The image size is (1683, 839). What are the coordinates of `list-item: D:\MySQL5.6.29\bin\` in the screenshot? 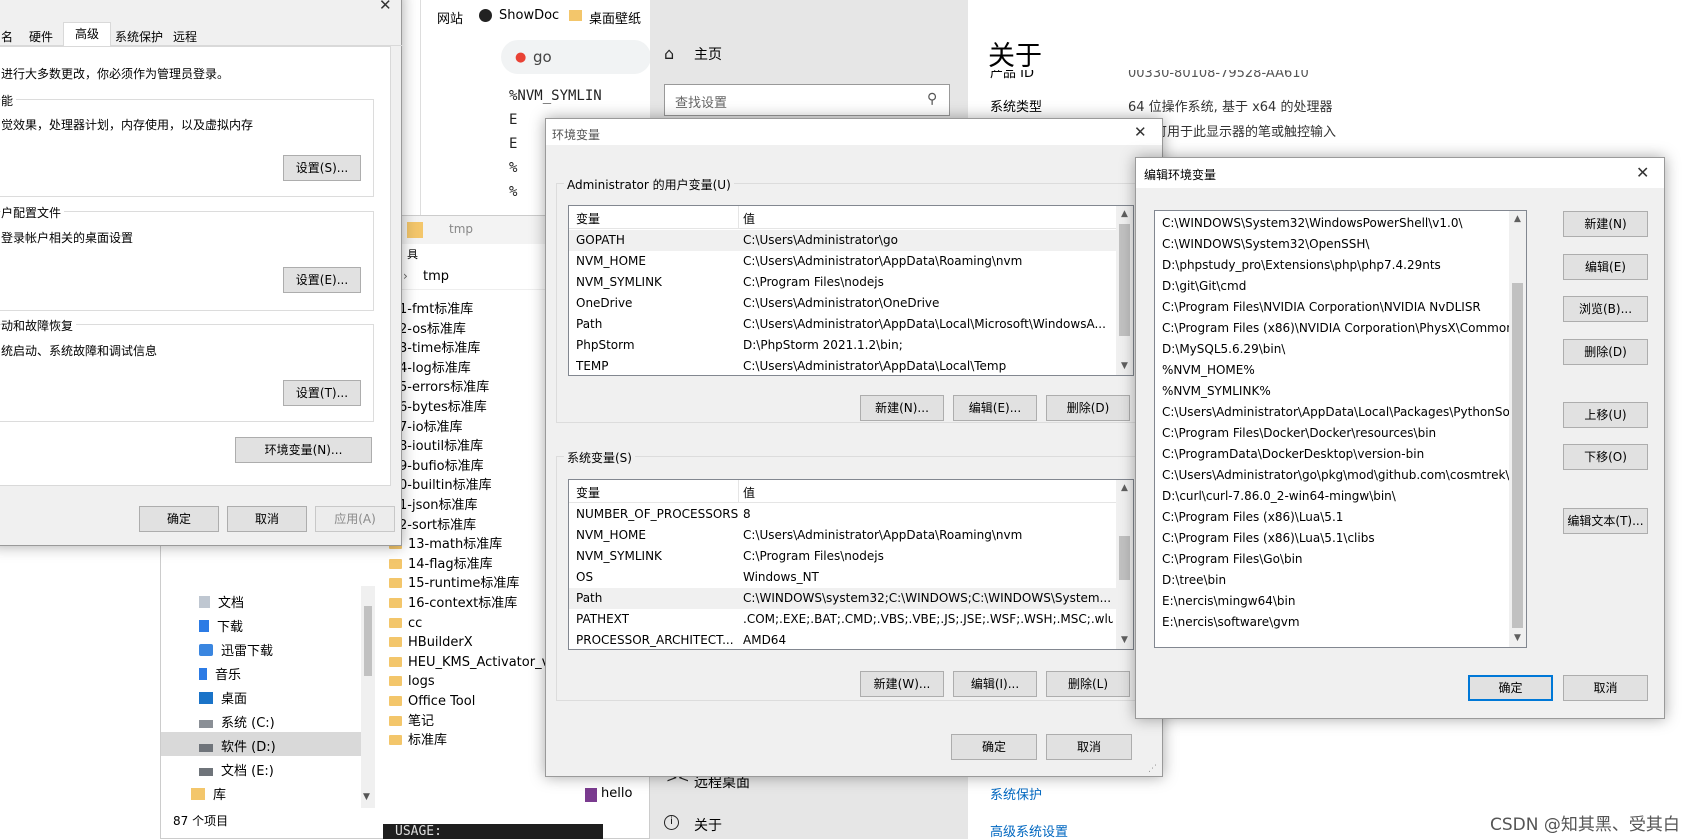 It's located at (1333, 349).